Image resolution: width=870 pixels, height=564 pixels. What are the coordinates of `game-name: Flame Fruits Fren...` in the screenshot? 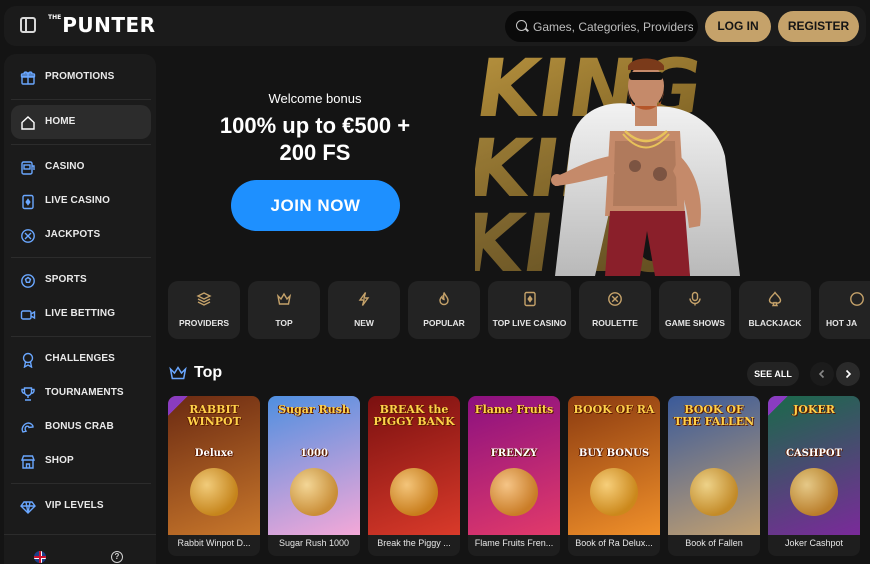 It's located at (514, 543).